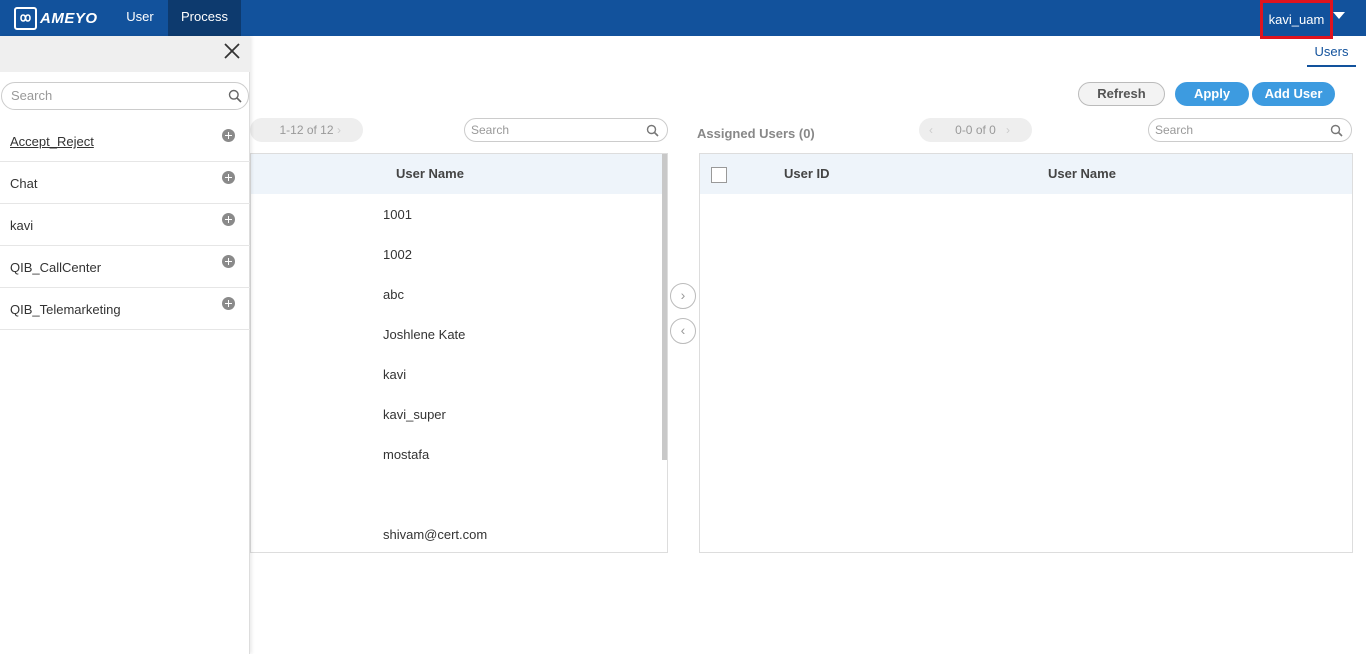 The width and height of the screenshot is (1366, 654). What do you see at coordinates (1339, 15) in the screenshot?
I see `caret-down-icon` at bounding box center [1339, 15].